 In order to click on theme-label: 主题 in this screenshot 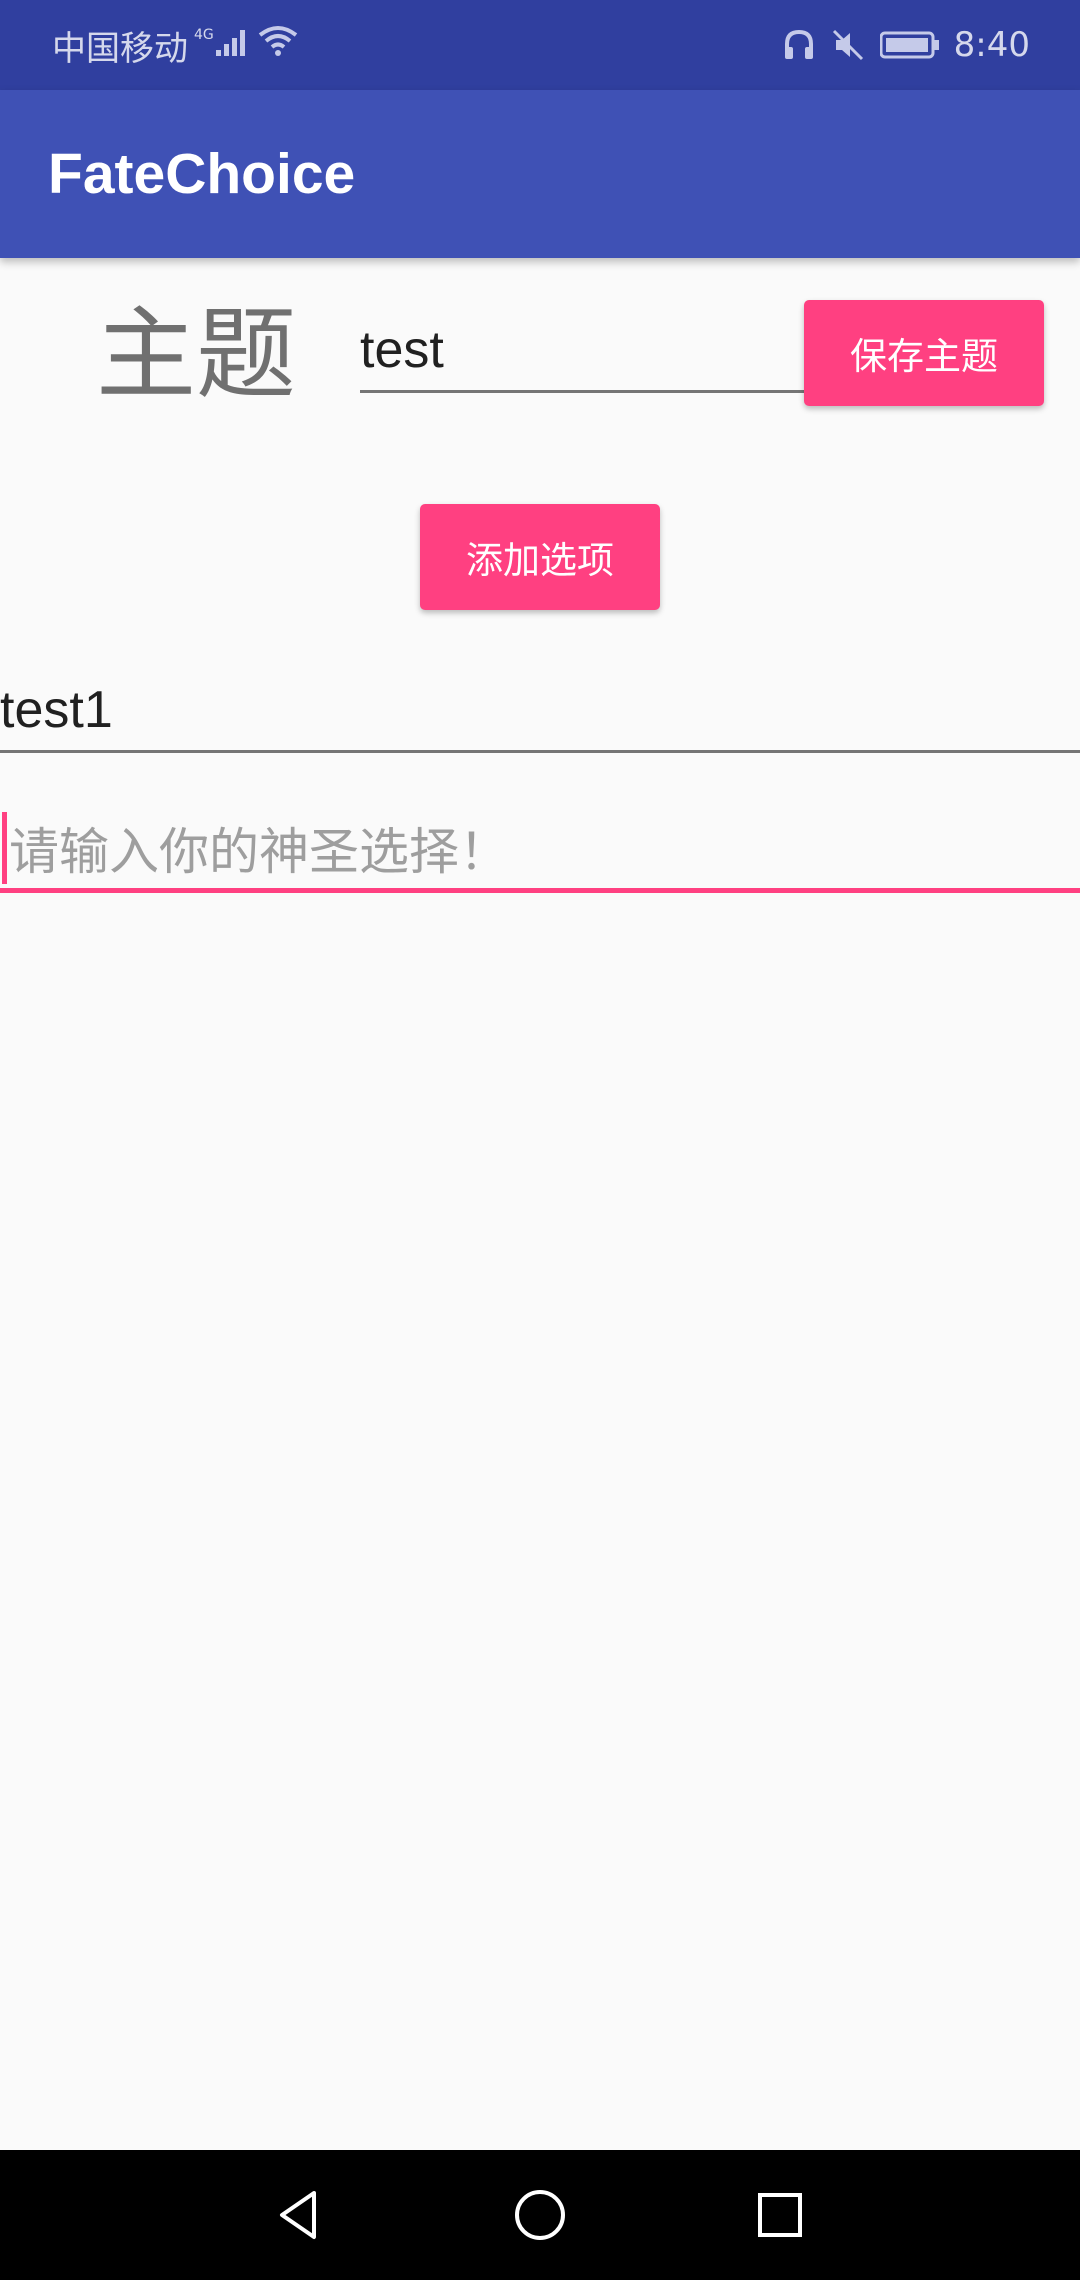, I will do `click(196, 354)`.